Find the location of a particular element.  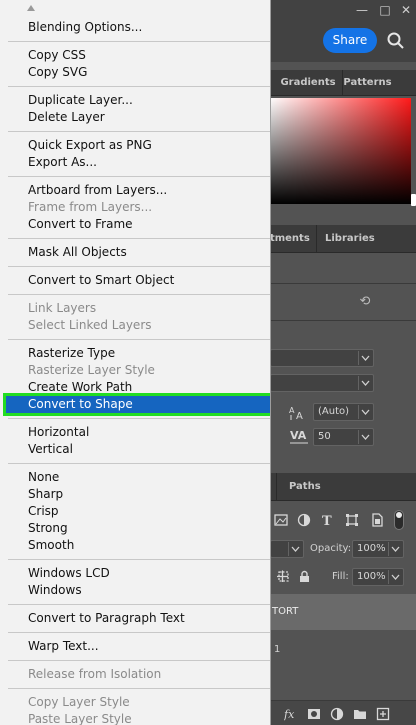

menu-item-select-linked-layers: Select Linked Layers is located at coordinates (90, 325).